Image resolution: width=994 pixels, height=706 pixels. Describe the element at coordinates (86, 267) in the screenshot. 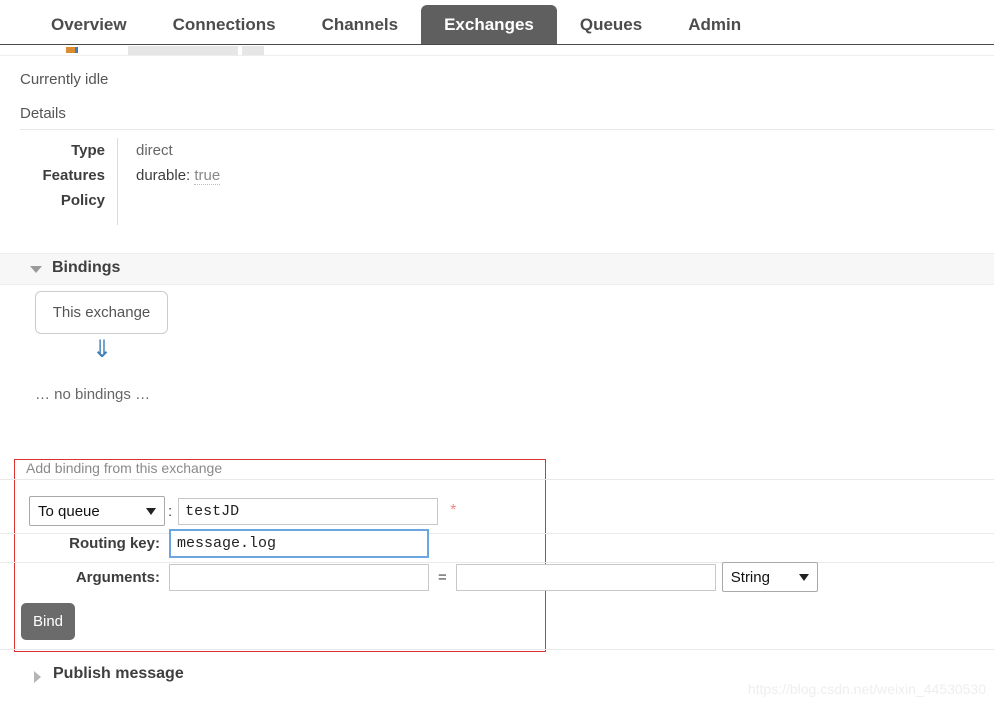

I see `bindings-title: Bindings` at that location.